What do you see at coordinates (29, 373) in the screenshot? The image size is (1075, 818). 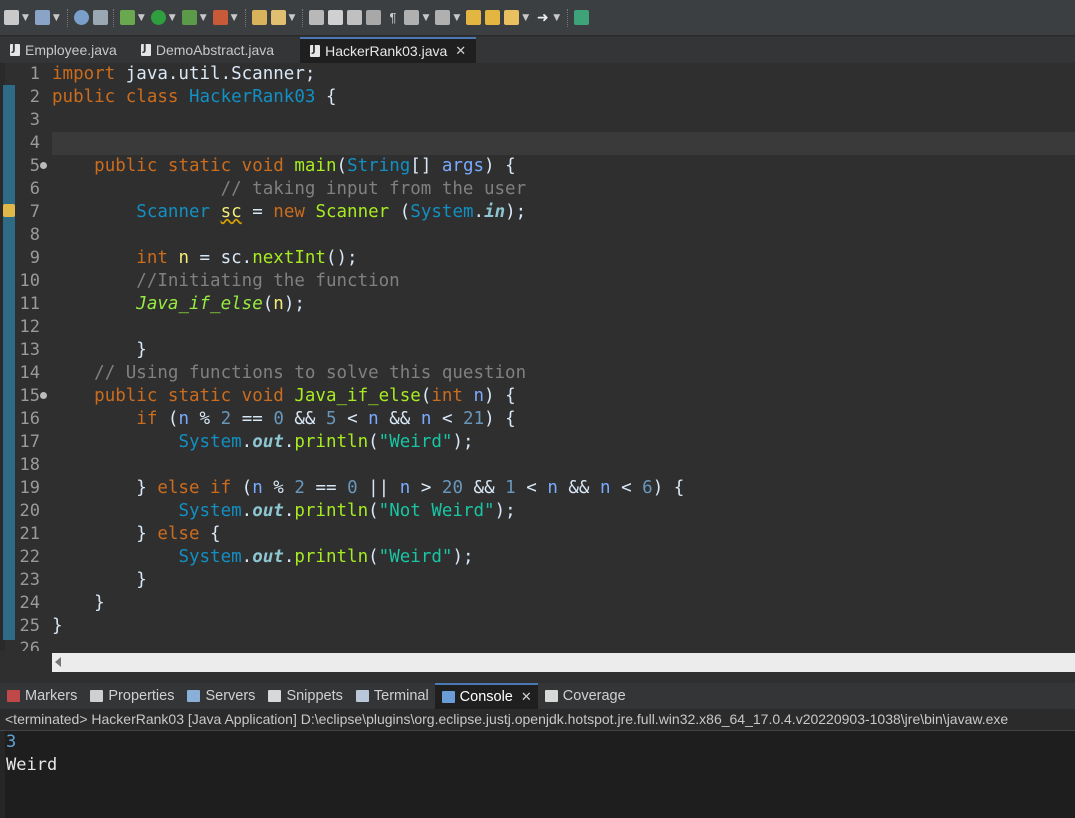 I see `line-number: 14` at bounding box center [29, 373].